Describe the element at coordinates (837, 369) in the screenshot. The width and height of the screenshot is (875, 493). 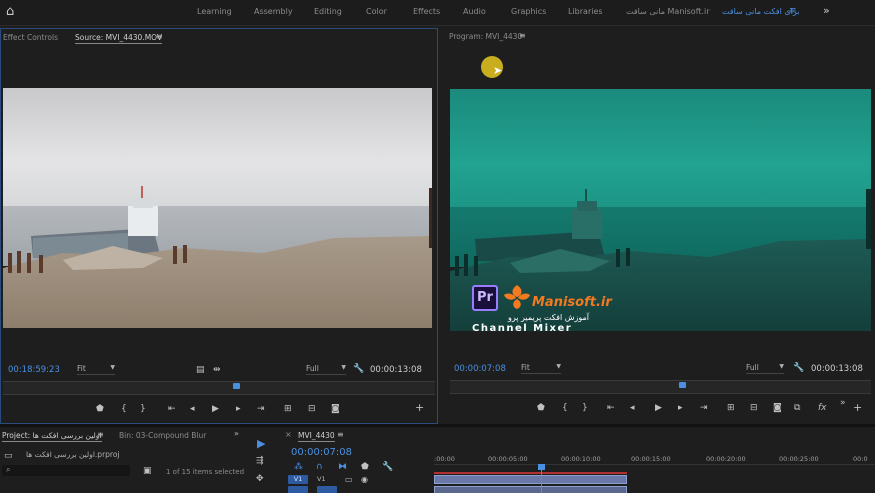
I see `program-duration: 00:00:13:08` at that location.